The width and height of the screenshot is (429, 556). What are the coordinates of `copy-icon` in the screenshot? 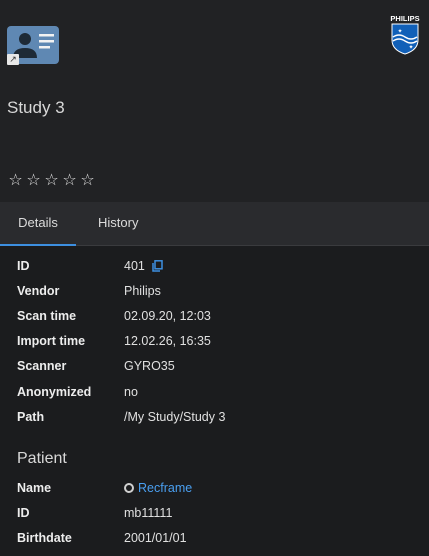 It's located at (157, 266).